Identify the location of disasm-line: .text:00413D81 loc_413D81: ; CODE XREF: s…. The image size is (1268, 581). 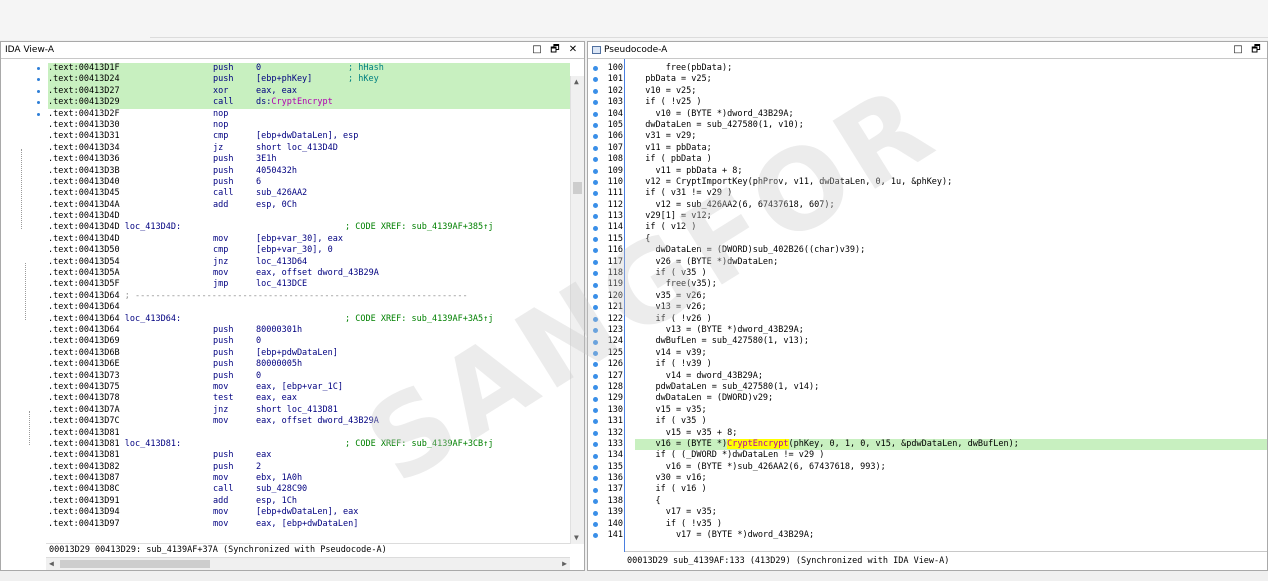
(309, 444).